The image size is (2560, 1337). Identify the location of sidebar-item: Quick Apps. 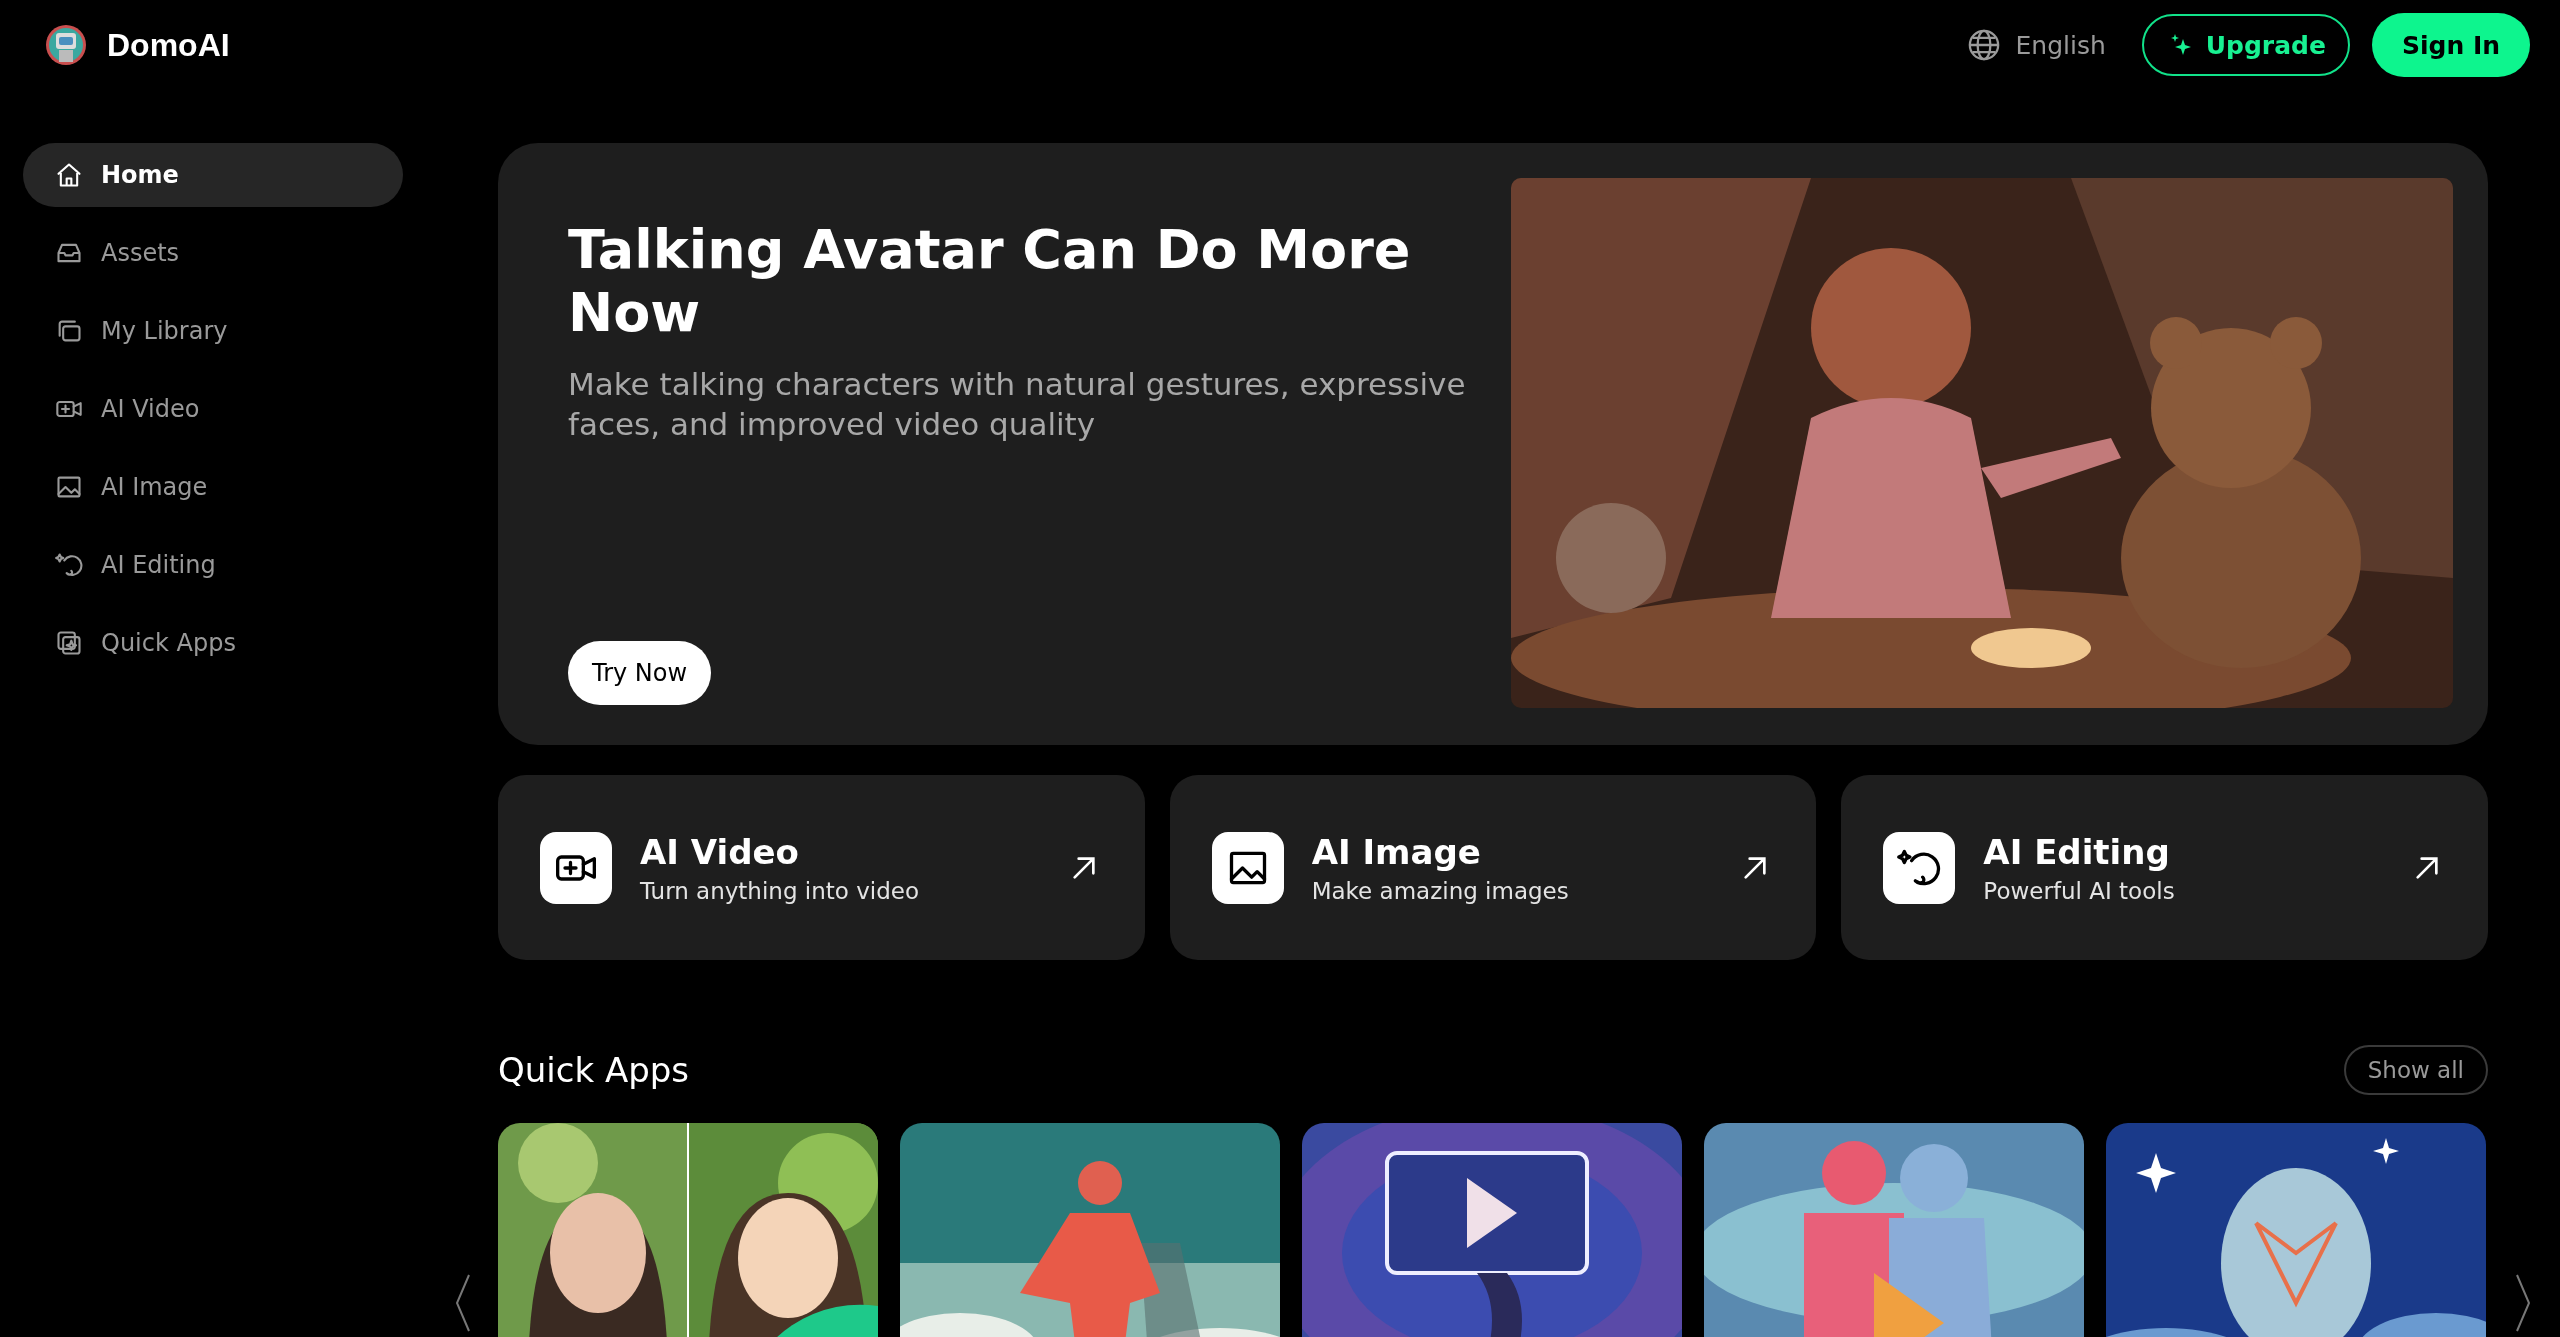
(213, 643).